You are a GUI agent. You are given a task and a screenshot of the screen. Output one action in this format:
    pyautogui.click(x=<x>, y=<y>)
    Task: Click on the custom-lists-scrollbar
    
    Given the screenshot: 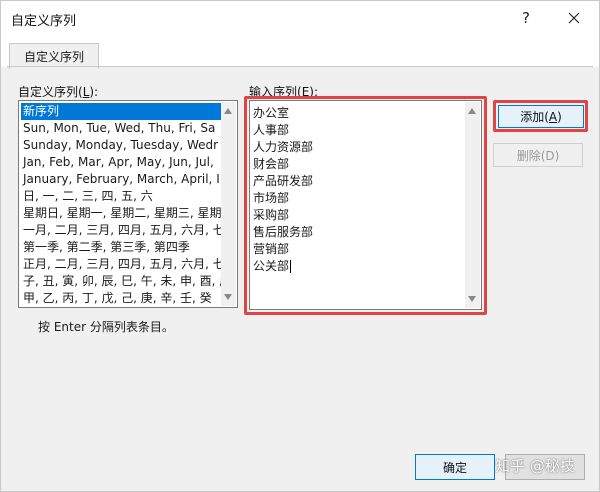 What is the action you would take?
    pyautogui.click(x=228, y=204)
    